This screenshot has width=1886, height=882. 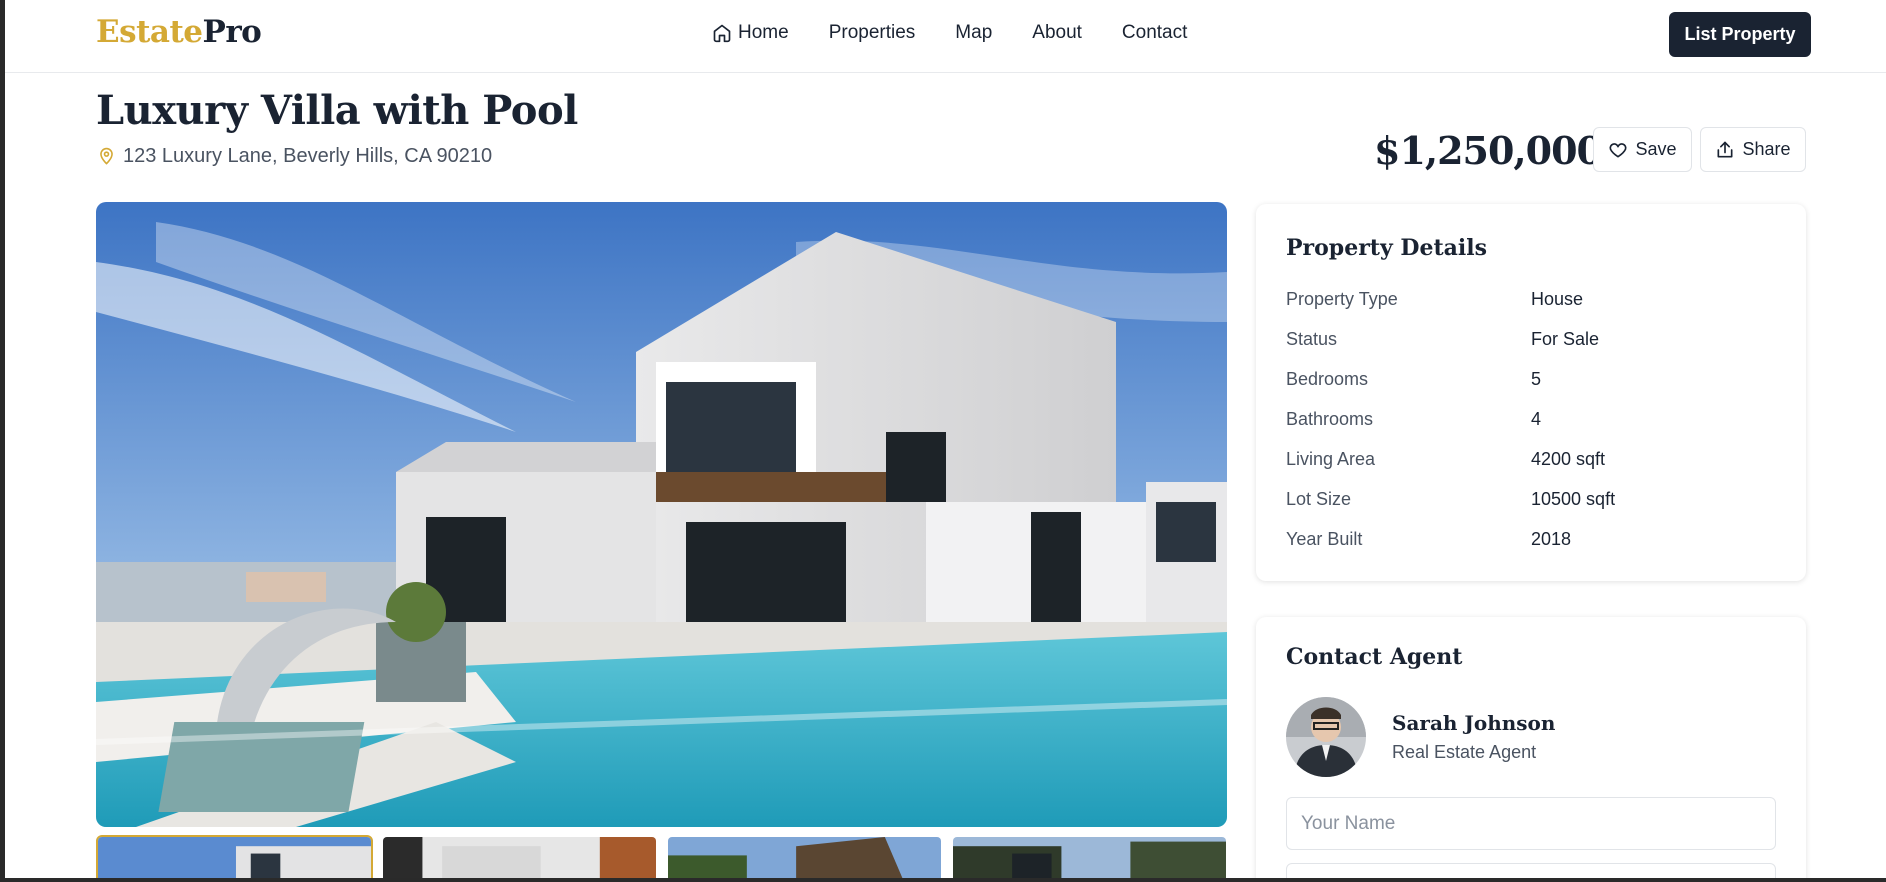 I want to click on detail-value: 4, so click(x=1536, y=418).